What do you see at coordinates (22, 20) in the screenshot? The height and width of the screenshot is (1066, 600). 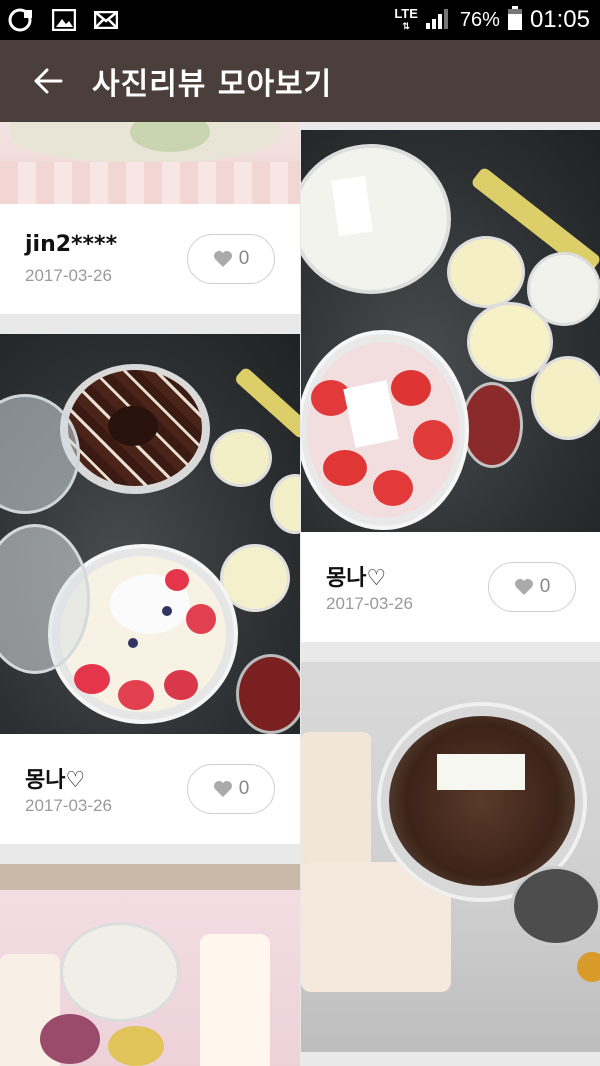 I see `uplus-icon` at bounding box center [22, 20].